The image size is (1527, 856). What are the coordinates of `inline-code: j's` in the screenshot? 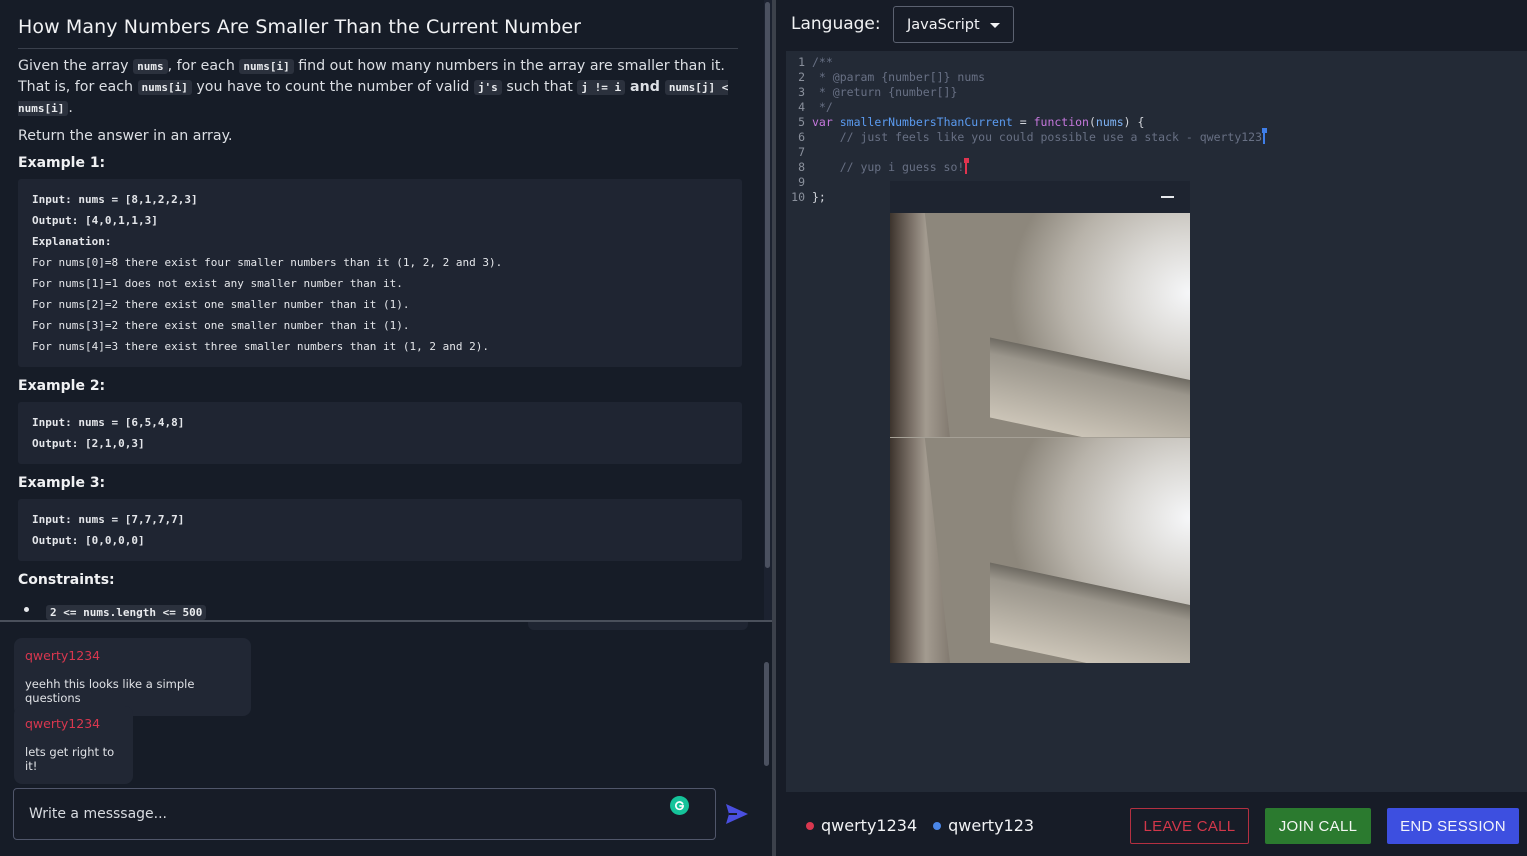 It's located at (487, 87).